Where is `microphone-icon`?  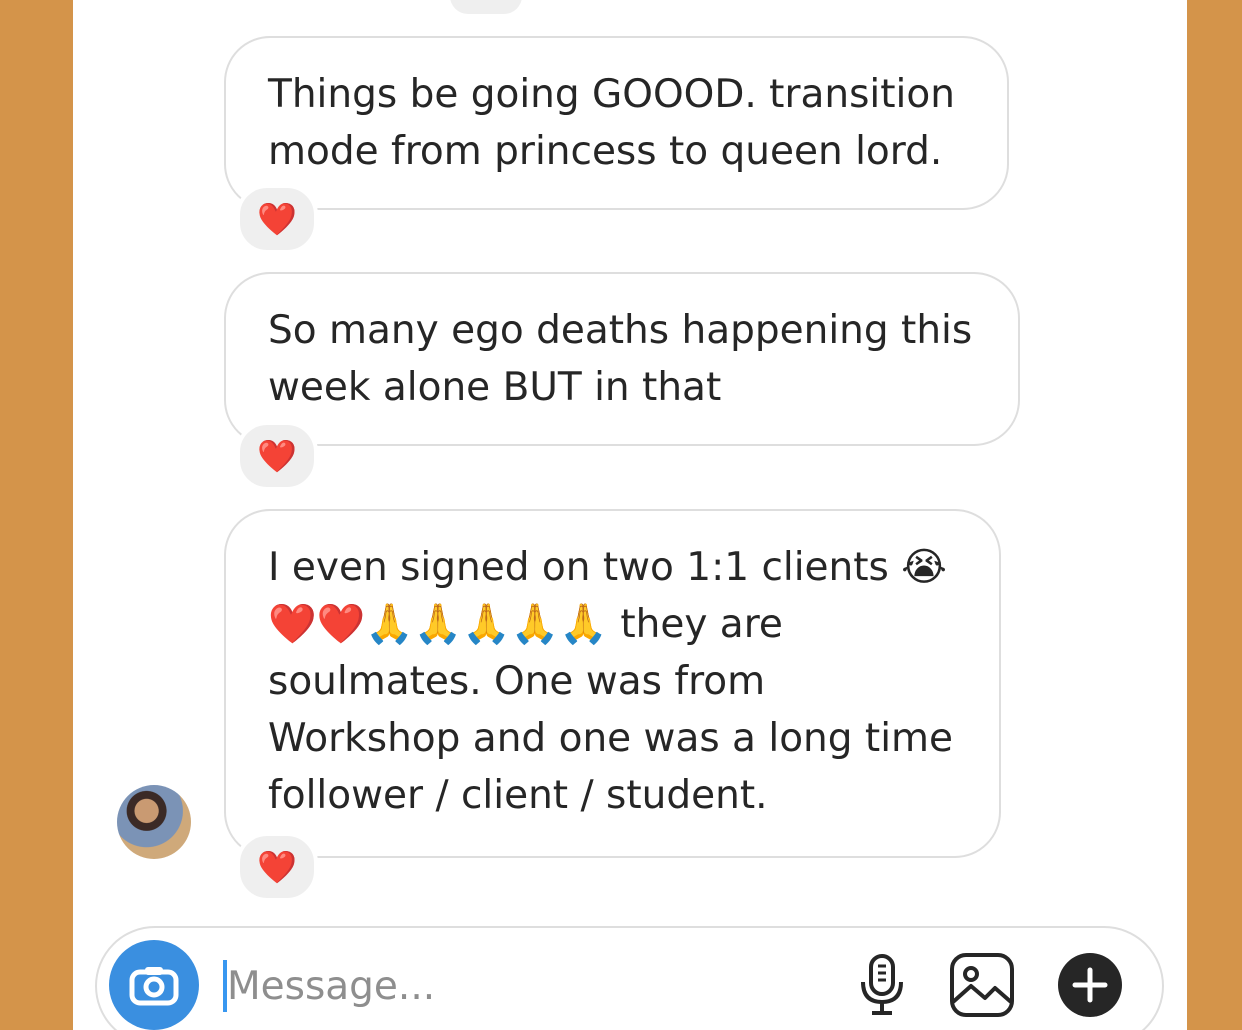
microphone-icon is located at coordinates (882, 984).